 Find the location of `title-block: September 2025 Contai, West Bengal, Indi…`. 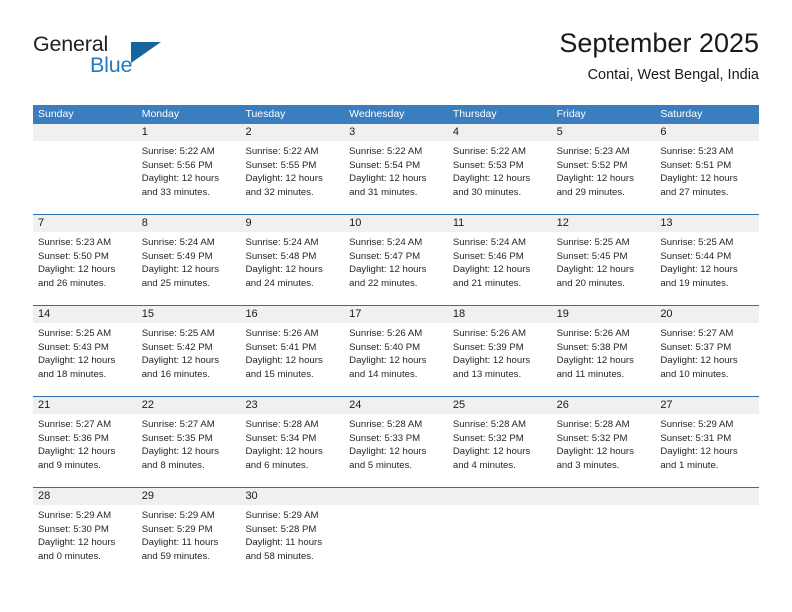

title-block: September 2025 Contai, West Bengal, Indi… is located at coordinates (659, 56).